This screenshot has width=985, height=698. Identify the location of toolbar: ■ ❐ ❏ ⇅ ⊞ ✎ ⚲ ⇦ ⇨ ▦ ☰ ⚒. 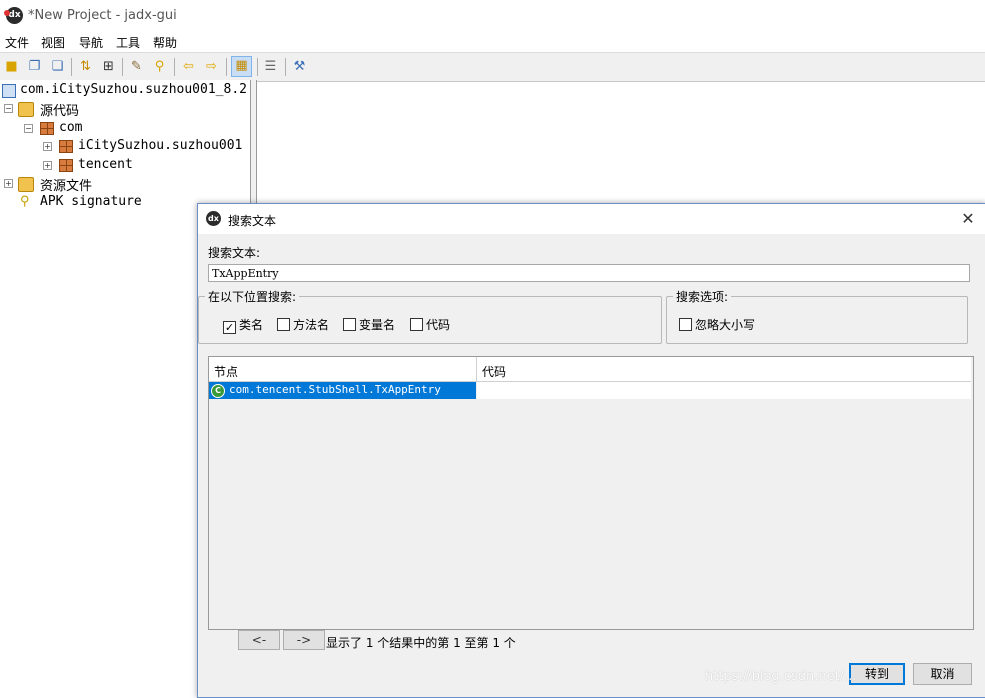
(492, 67).